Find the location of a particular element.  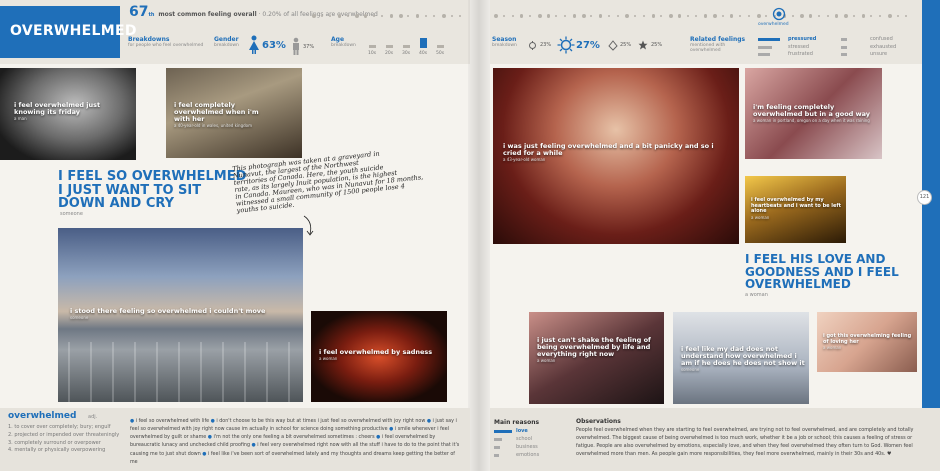

female-icon is located at coordinates (254, 44).